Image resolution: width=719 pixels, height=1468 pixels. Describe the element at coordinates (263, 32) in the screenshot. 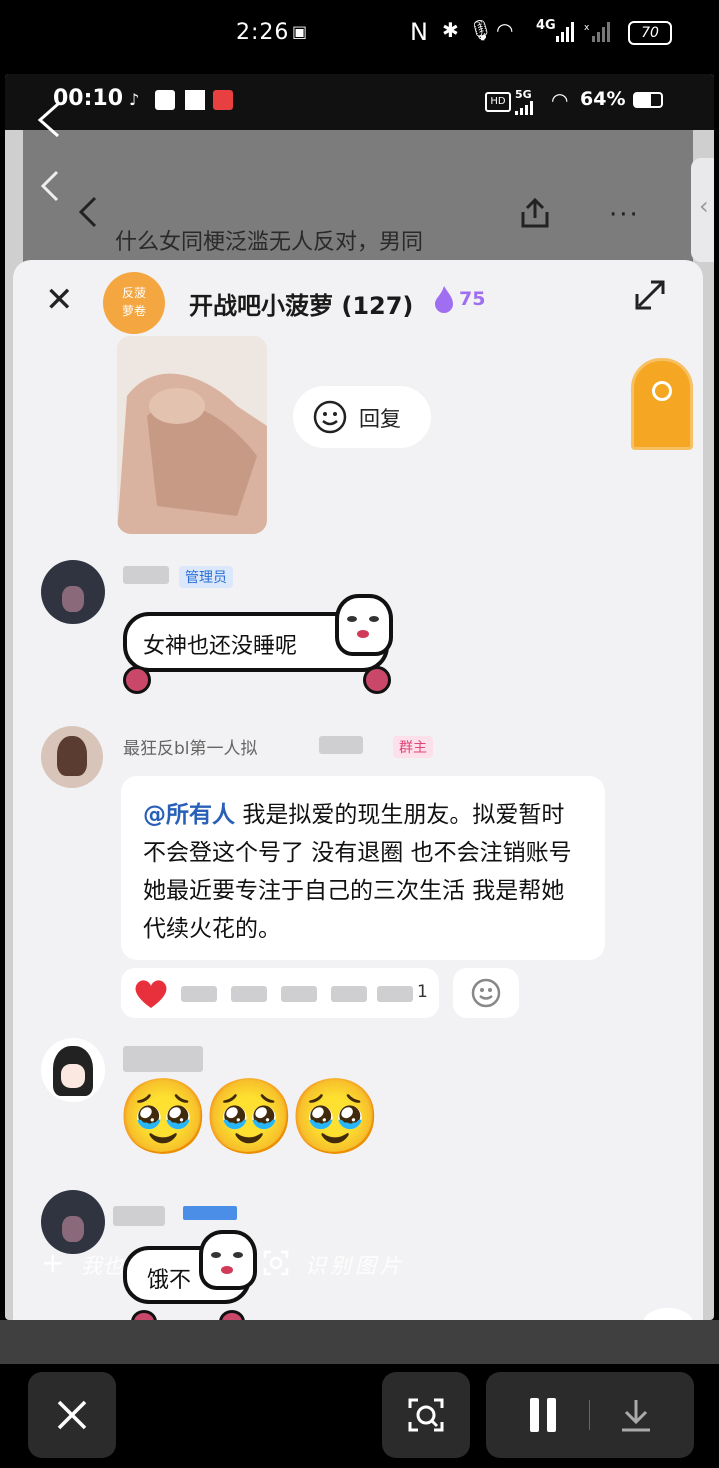

I see `status-time: 2:26` at that location.